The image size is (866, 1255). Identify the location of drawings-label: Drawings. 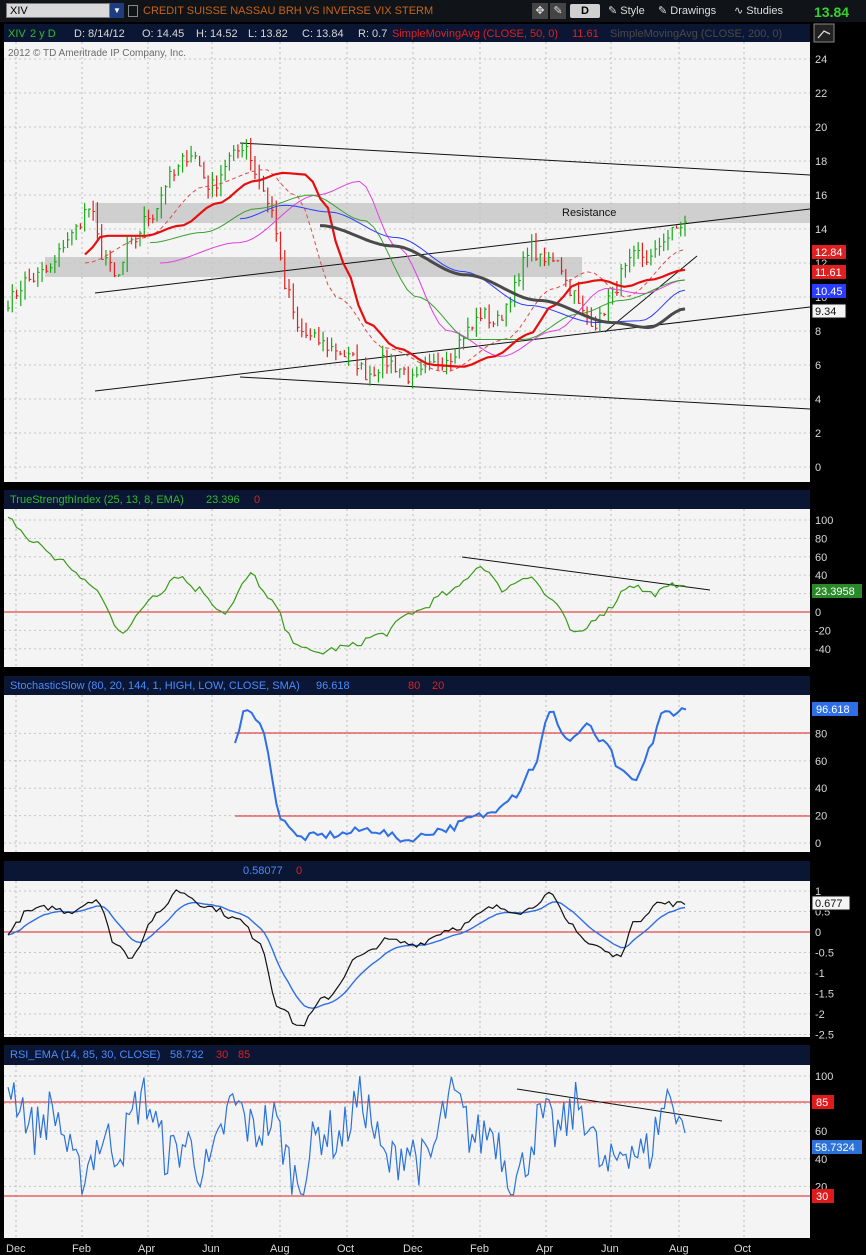
(693, 11).